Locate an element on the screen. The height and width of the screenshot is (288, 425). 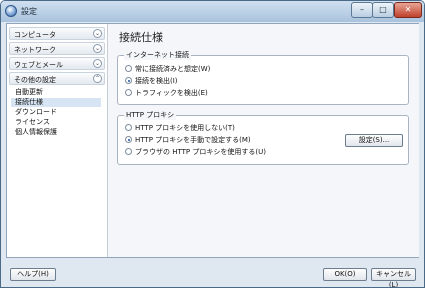
page-title: 接続仕様 is located at coordinates (141, 37).